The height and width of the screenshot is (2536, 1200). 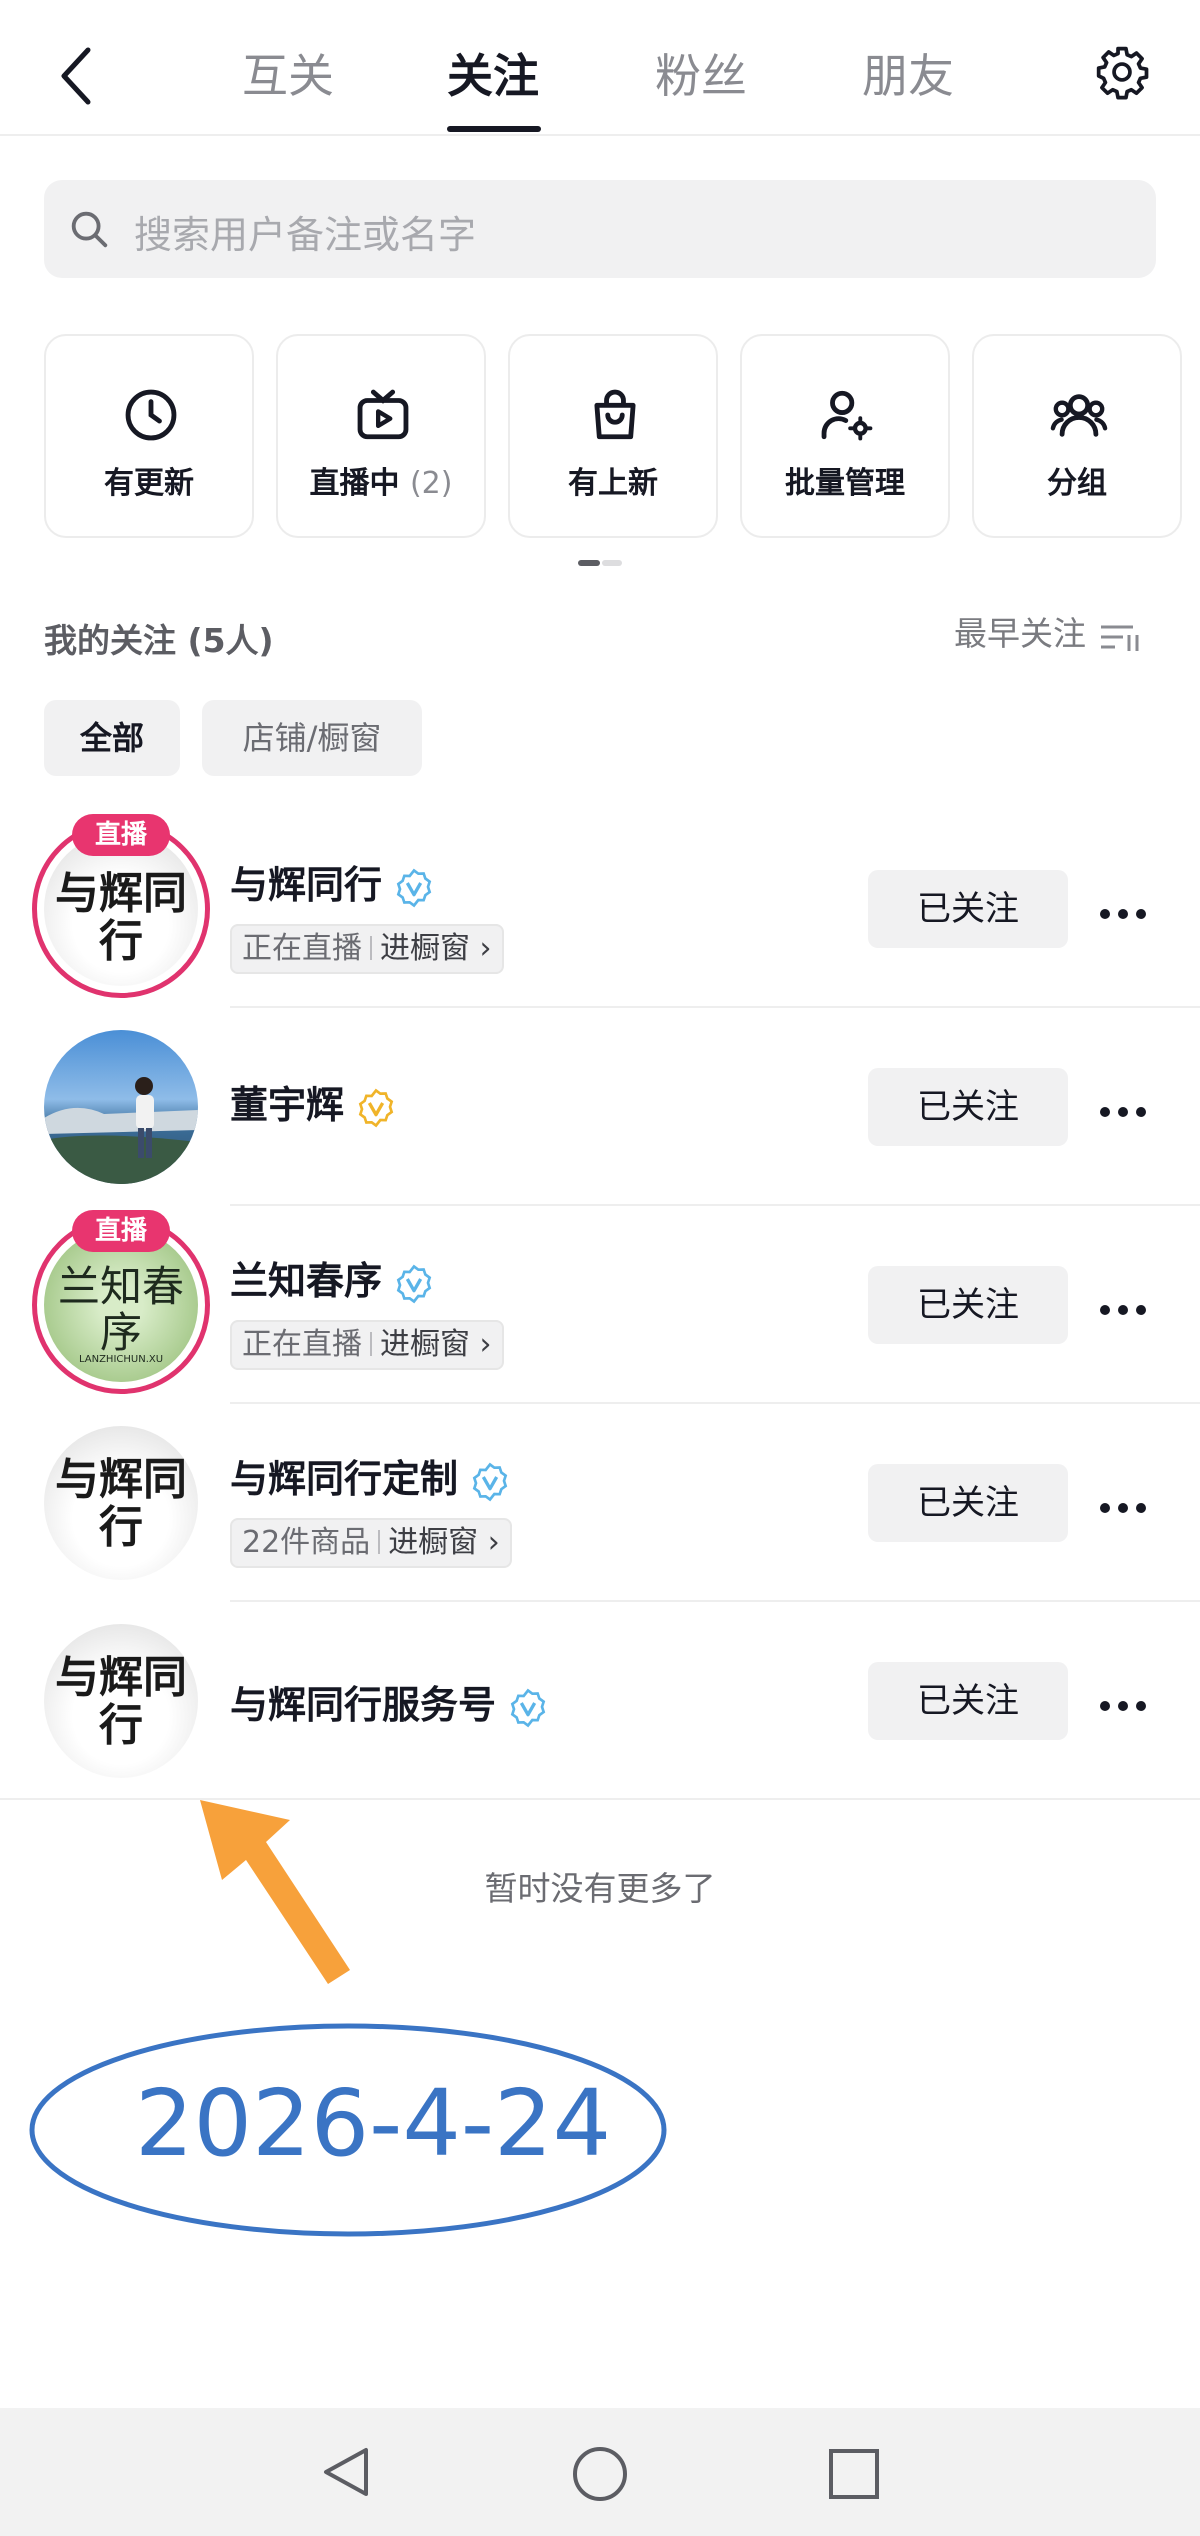 I want to click on back-arrow-icon, so click(x=76, y=76).